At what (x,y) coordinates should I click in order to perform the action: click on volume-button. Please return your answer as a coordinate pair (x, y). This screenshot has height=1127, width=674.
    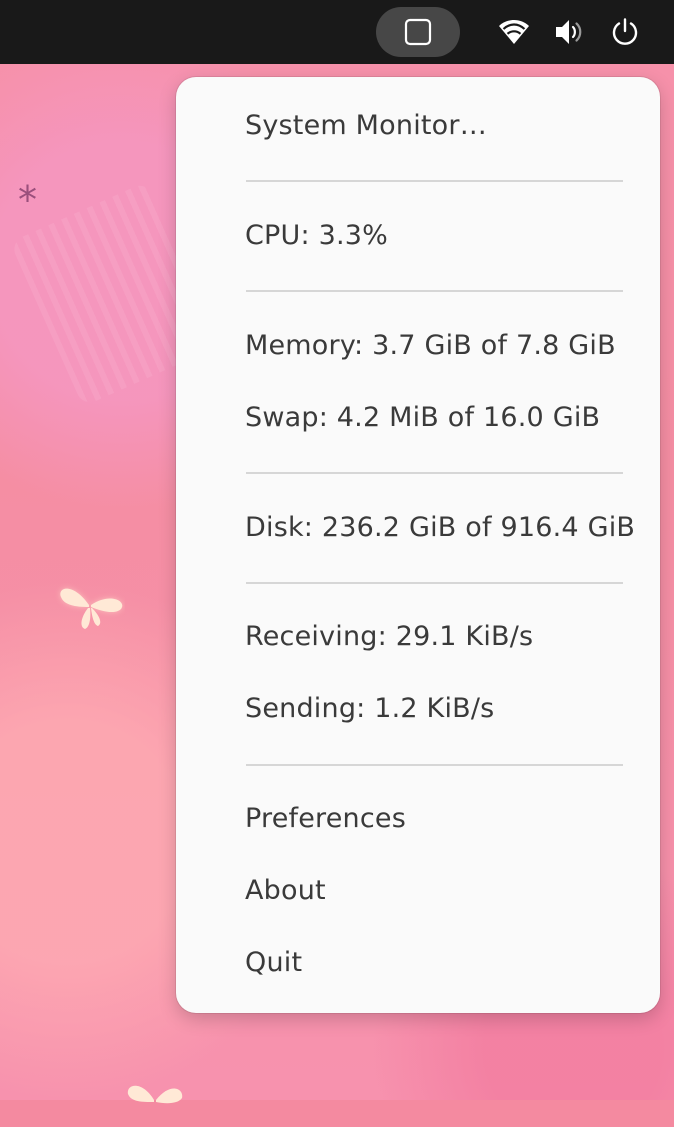
    Looking at the image, I should click on (569, 32).